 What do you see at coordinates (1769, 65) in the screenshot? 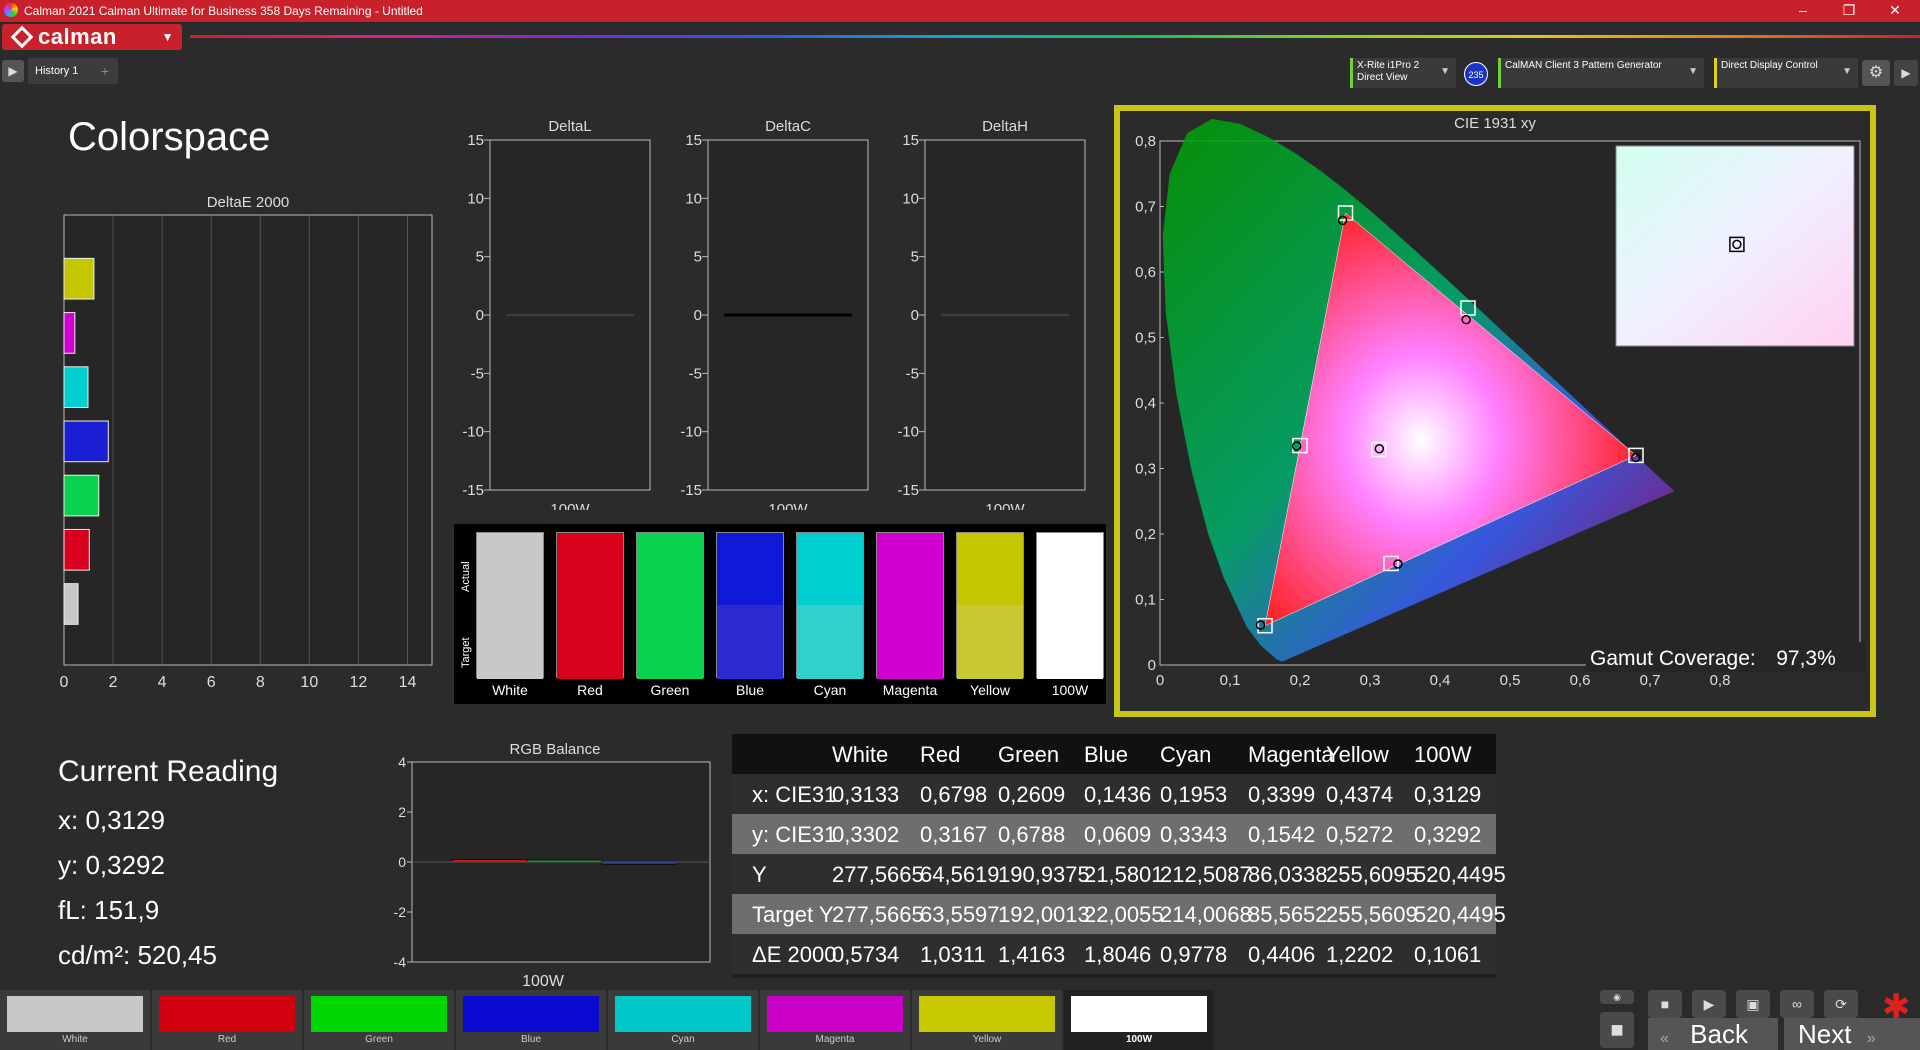
I see `display-control-name: Direct Display Control` at bounding box center [1769, 65].